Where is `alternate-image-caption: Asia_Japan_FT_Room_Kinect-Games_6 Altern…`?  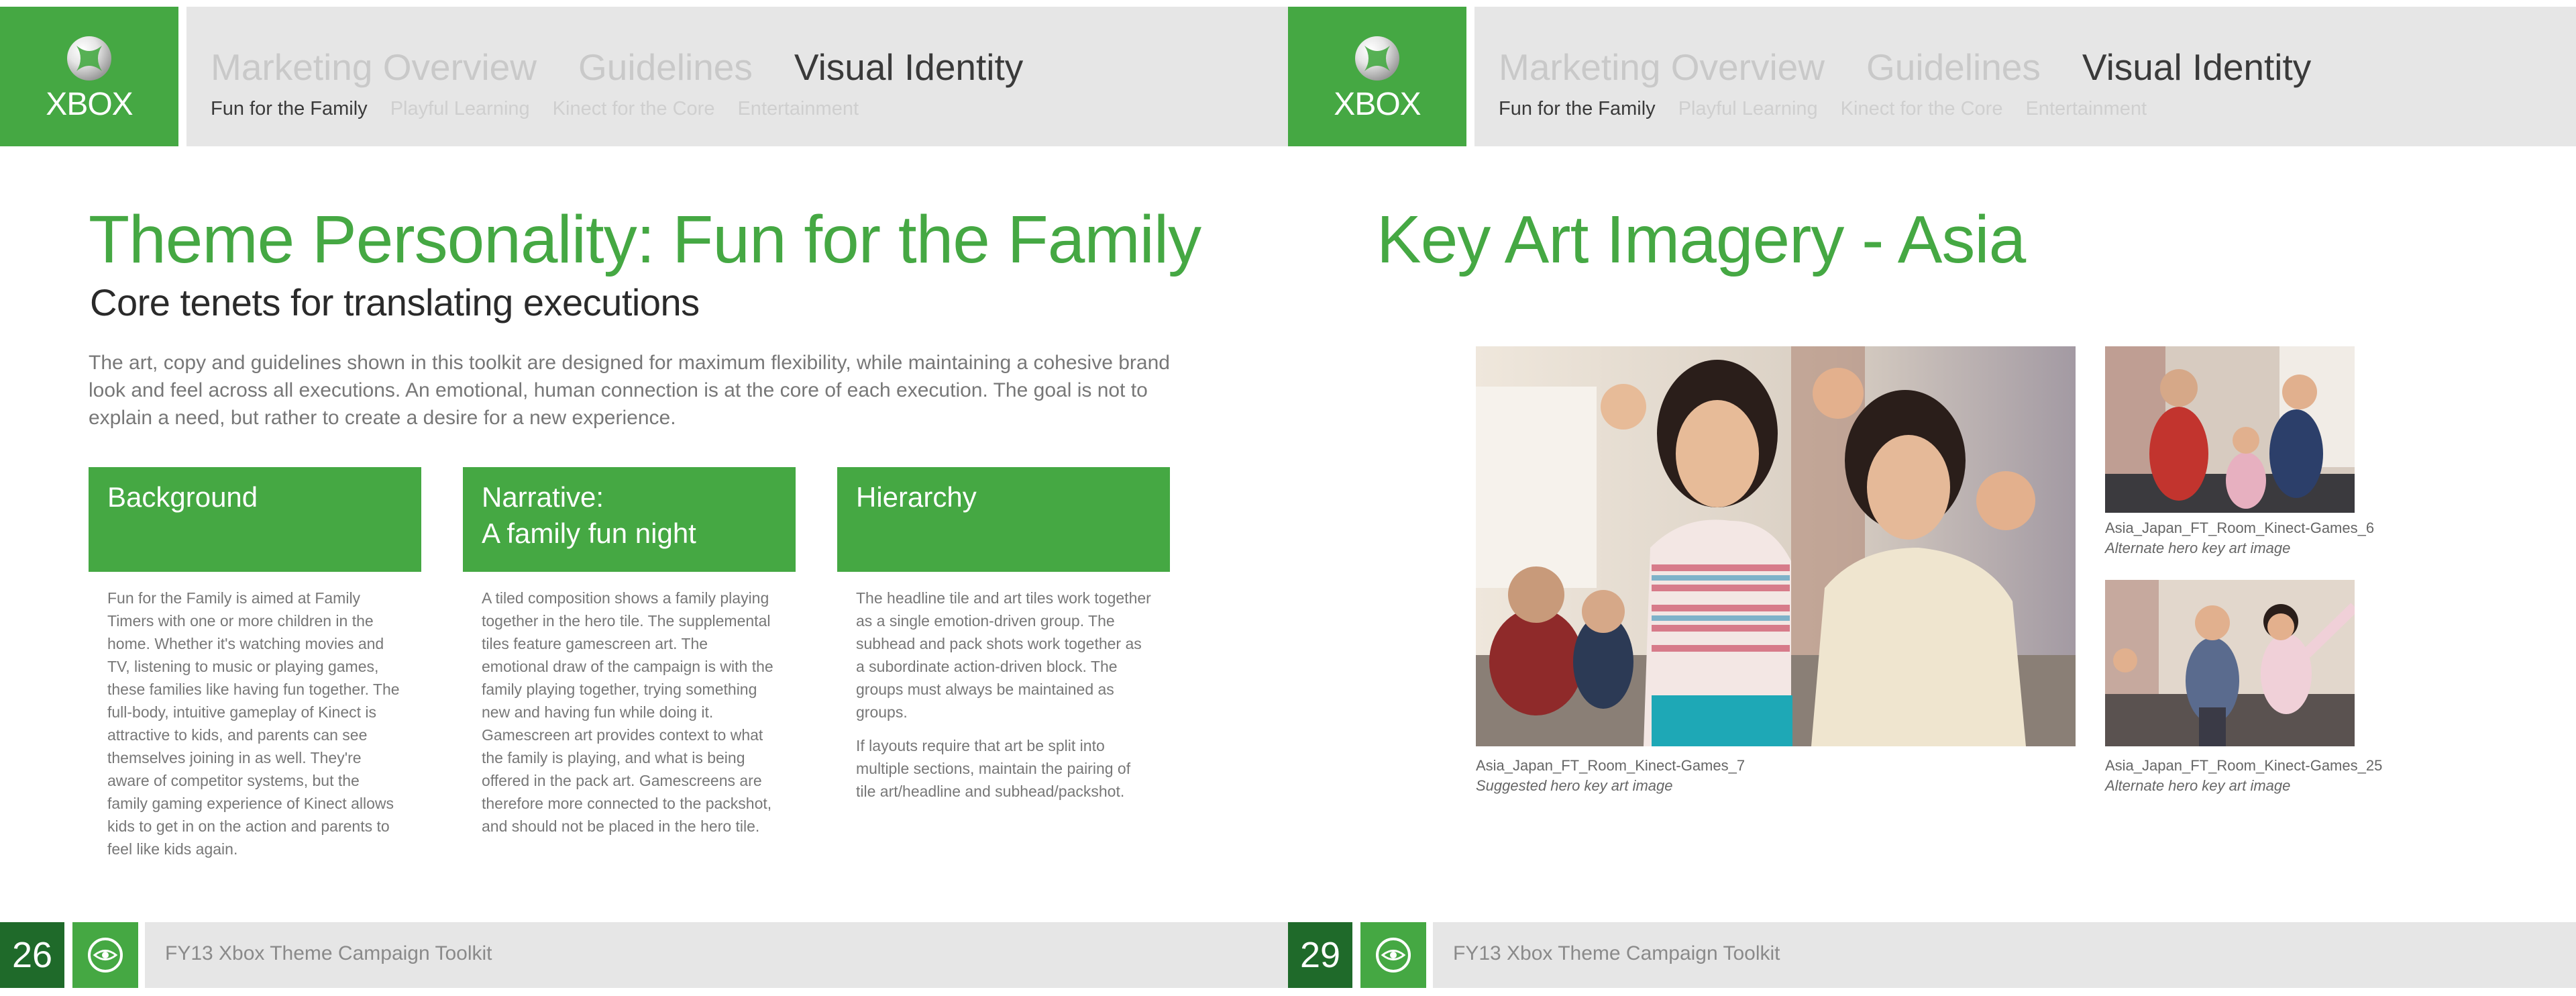 alternate-image-caption: Asia_Japan_FT_Room_Kinect-Games_6 Altern… is located at coordinates (2239, 538).